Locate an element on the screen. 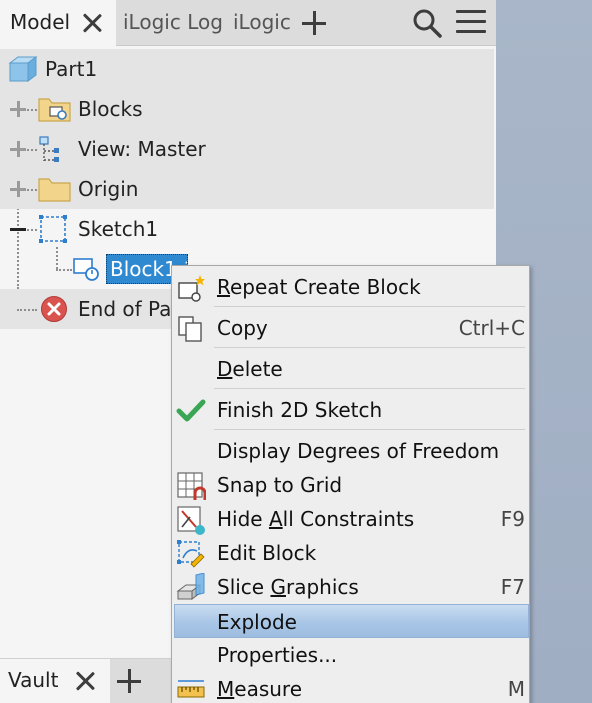  menu-item-label: Hide All Constraints is located at coordinates (316, 519).